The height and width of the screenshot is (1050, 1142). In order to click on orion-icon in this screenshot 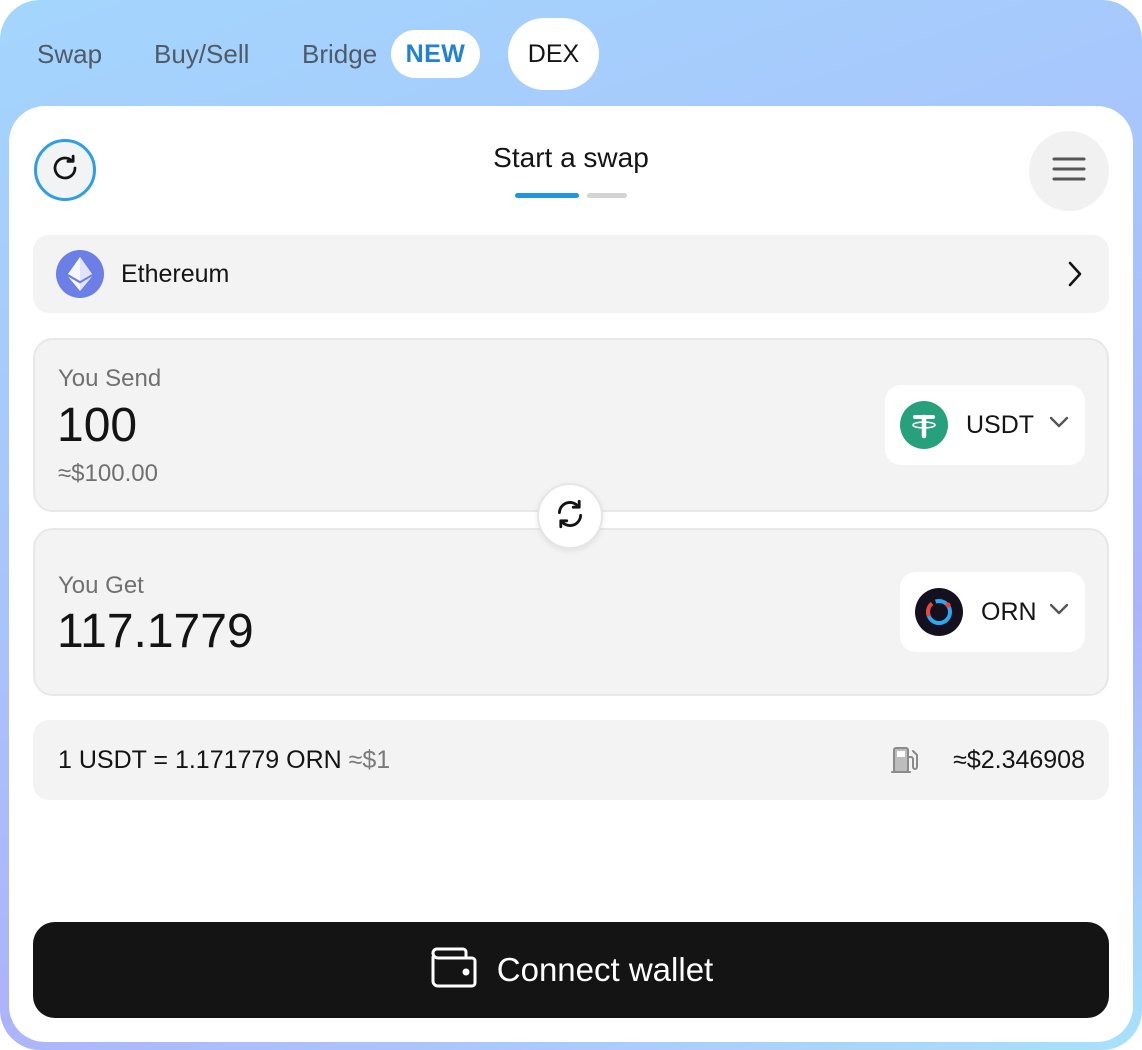, I will do `click(939, 612)`.